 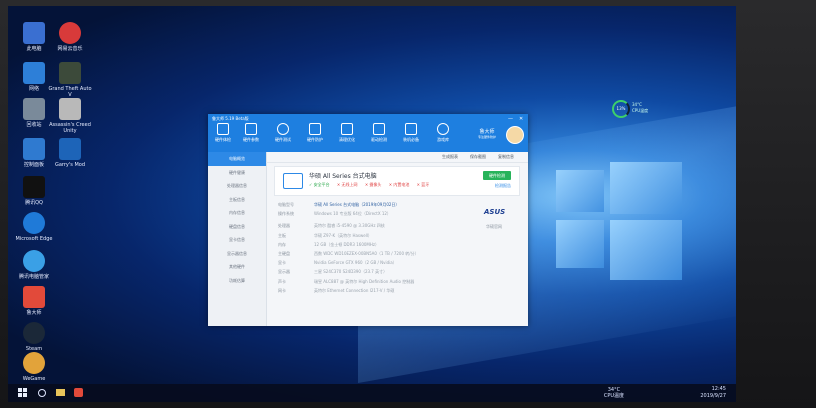 I want to click on tag-bluetooth: ✕ 蓝牙, so click(x=423, y=184).